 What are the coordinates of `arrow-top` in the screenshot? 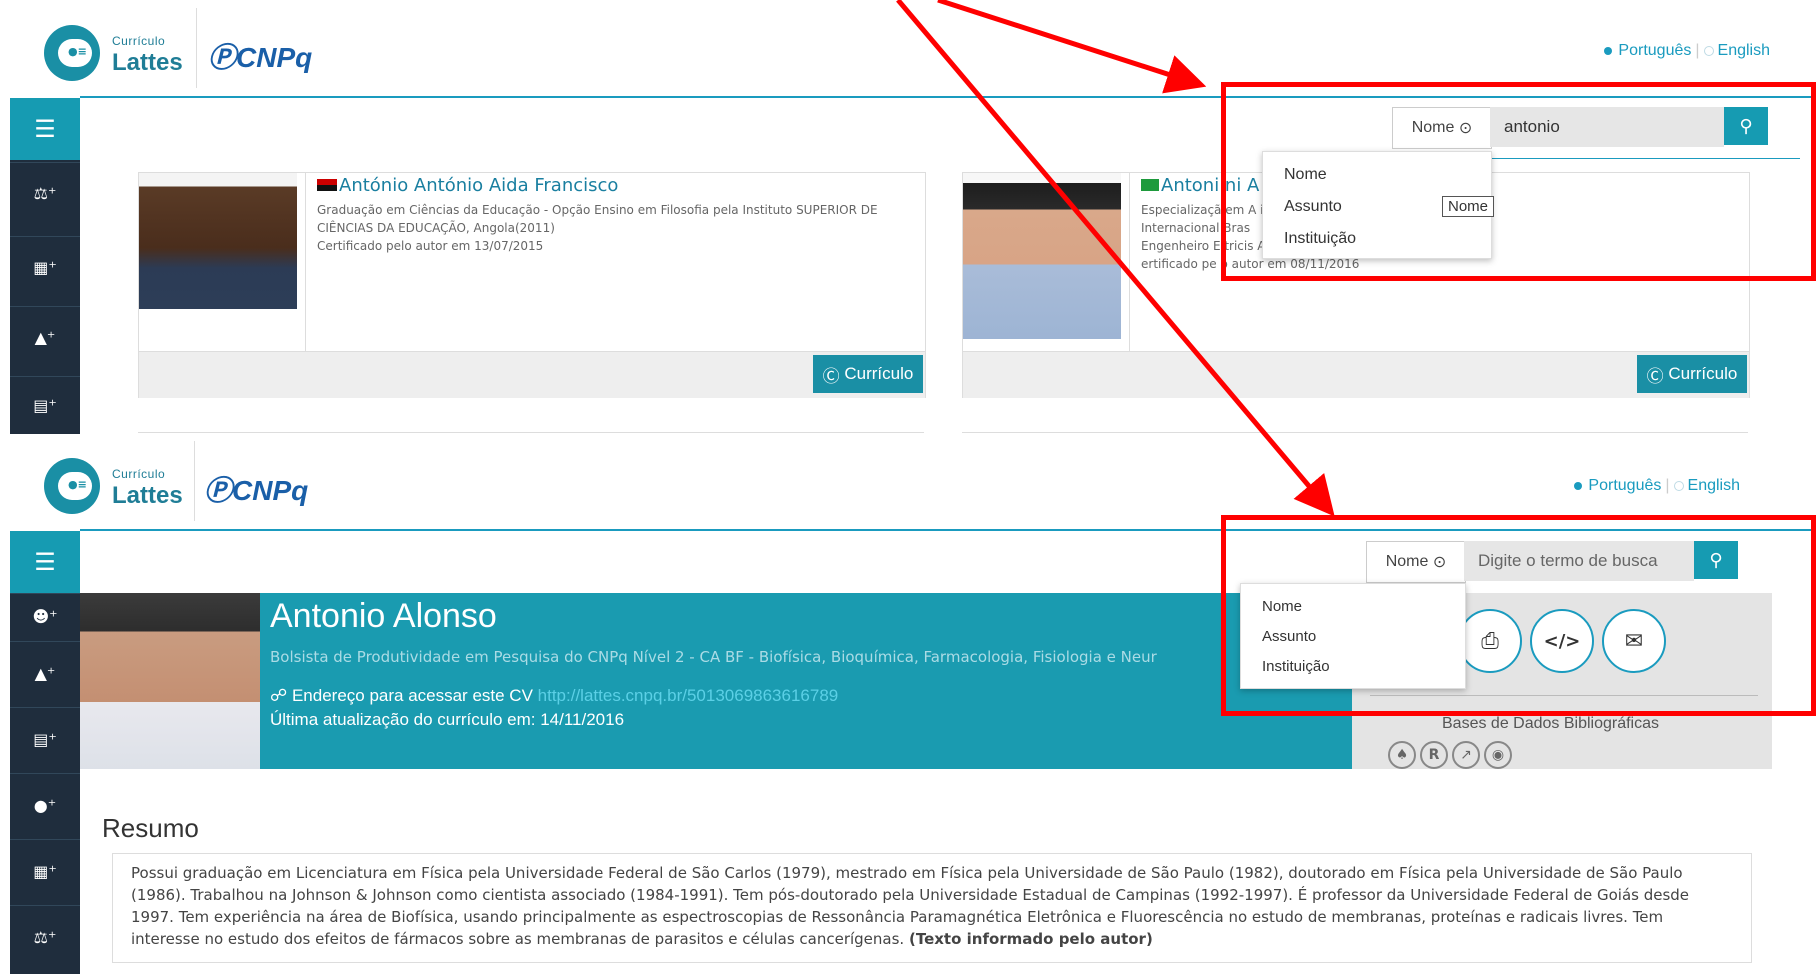 It's located at (1072, 47).